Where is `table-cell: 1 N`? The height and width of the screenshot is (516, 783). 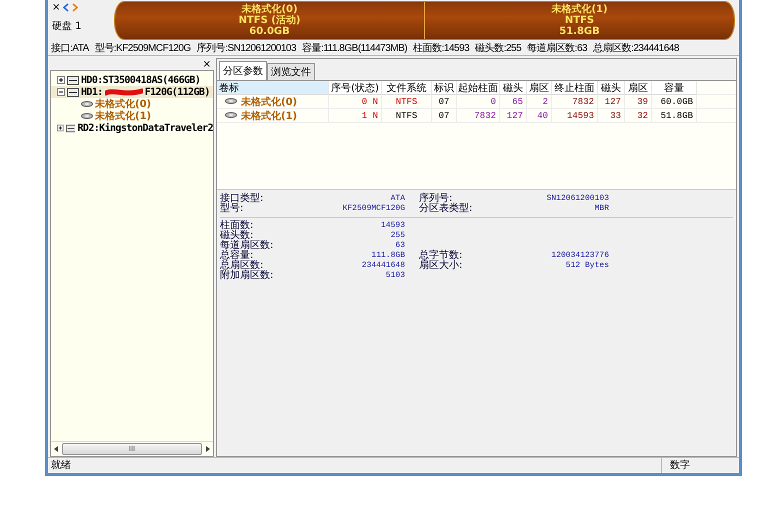
table-cell: 1 N is located at coordinates (355, 116).